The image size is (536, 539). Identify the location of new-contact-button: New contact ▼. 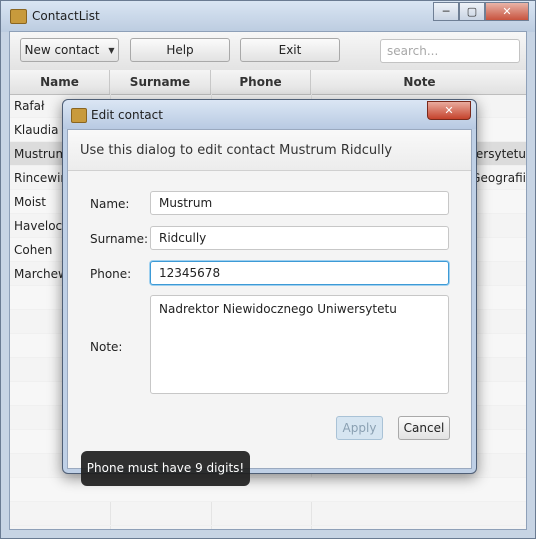
(69, 50).